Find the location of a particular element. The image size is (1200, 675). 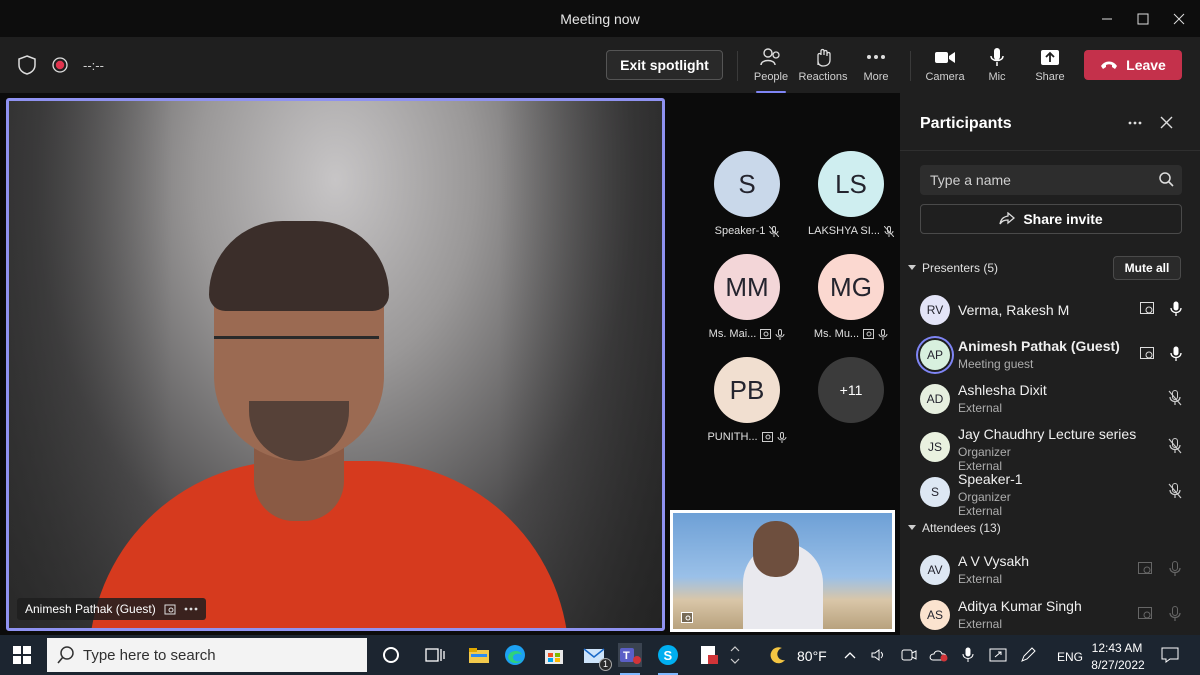

maximize-button is located at coordinates (1143, 18).